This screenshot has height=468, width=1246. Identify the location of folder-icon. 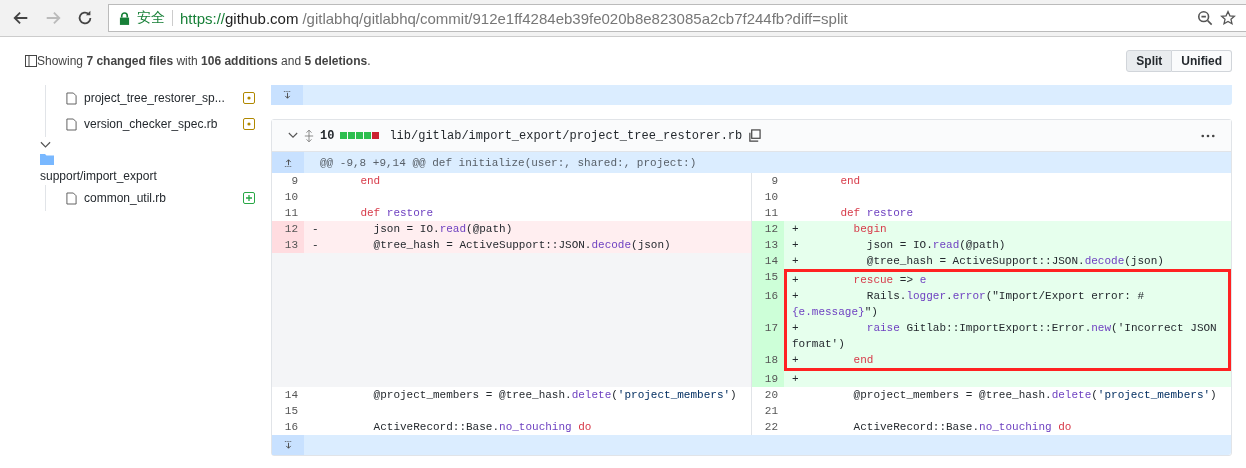
(47, 159).